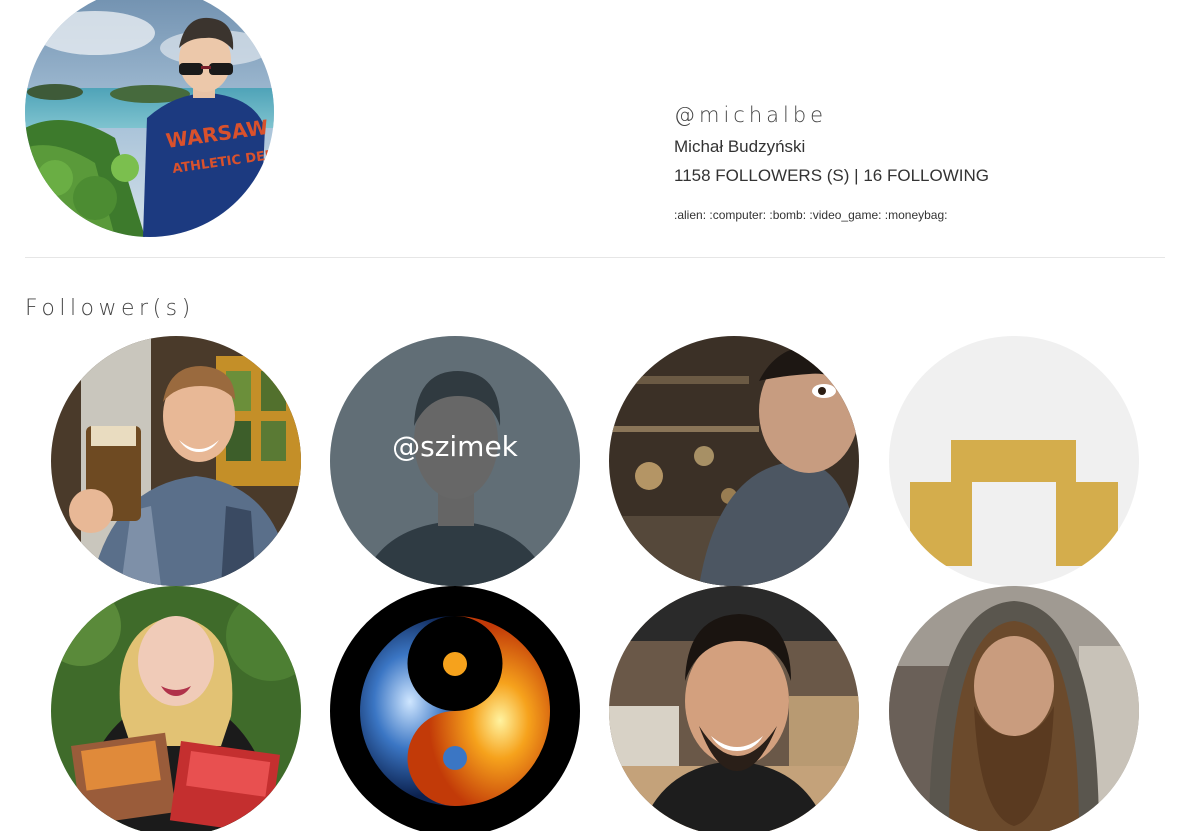 The image size is (1184, 831). I want to click on avatar-bearded-man-hood, so click(1014, 708).